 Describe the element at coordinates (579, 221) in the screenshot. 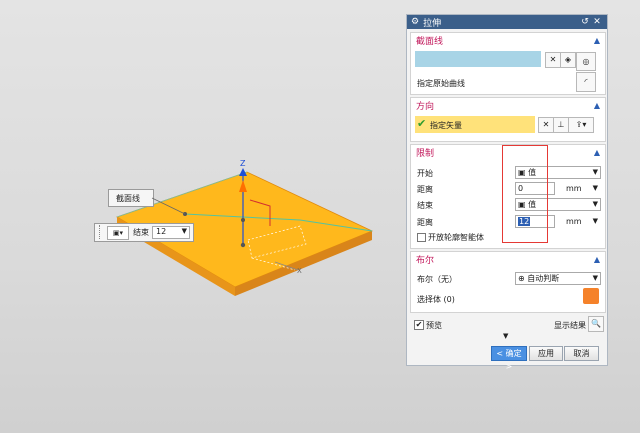

I see `end-unit-select: mm ▼` at that location.